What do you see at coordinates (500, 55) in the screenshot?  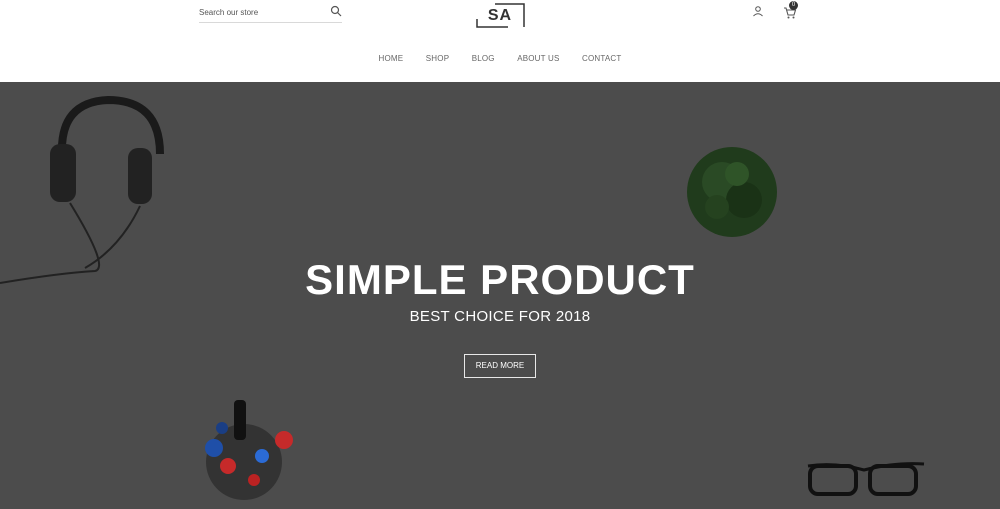 I see `main-nav: HOME SHOP BLOG ABOUT US CONTACT` at bounding box center [500, 55].